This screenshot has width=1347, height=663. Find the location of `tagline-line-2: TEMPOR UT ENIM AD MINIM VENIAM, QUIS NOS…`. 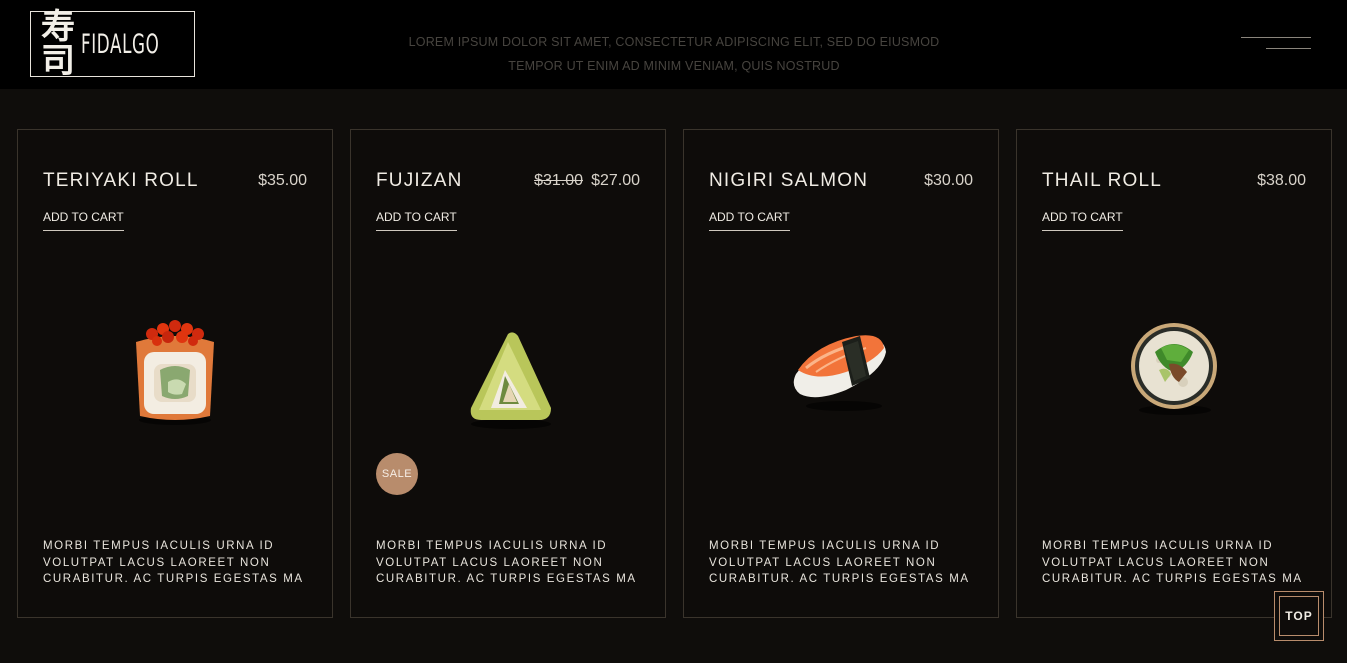

tagline-line-2: TEMPOR UT ENIM AD MINIM VENIAM, QUIS NOS… is located at coordinates (674, 66).